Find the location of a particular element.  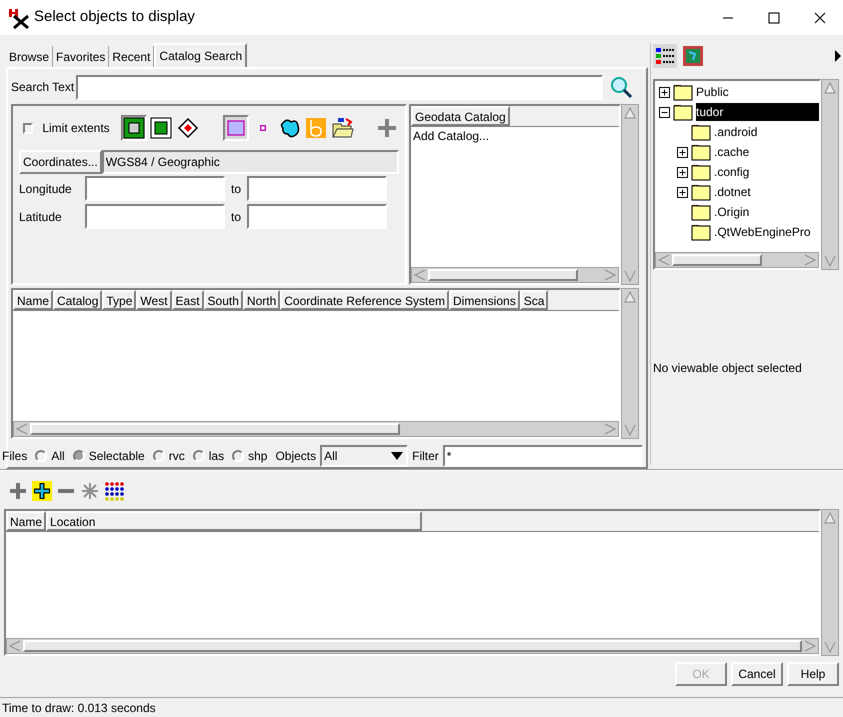

column-header: Catalog is located at coordinates (77, 300).